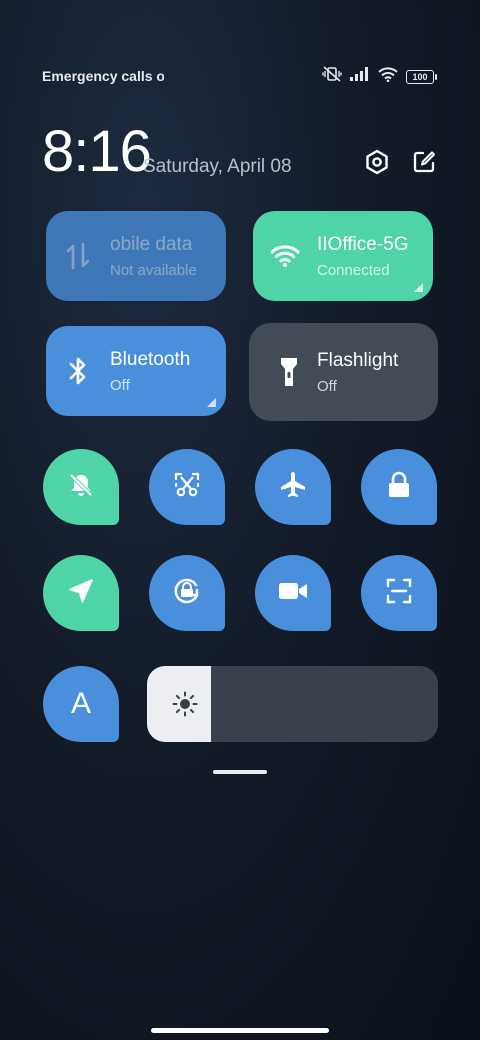 The height and width of the screenshot is (1040, 480). I want to click on auto-rotate-toggle, so click(187, 593).